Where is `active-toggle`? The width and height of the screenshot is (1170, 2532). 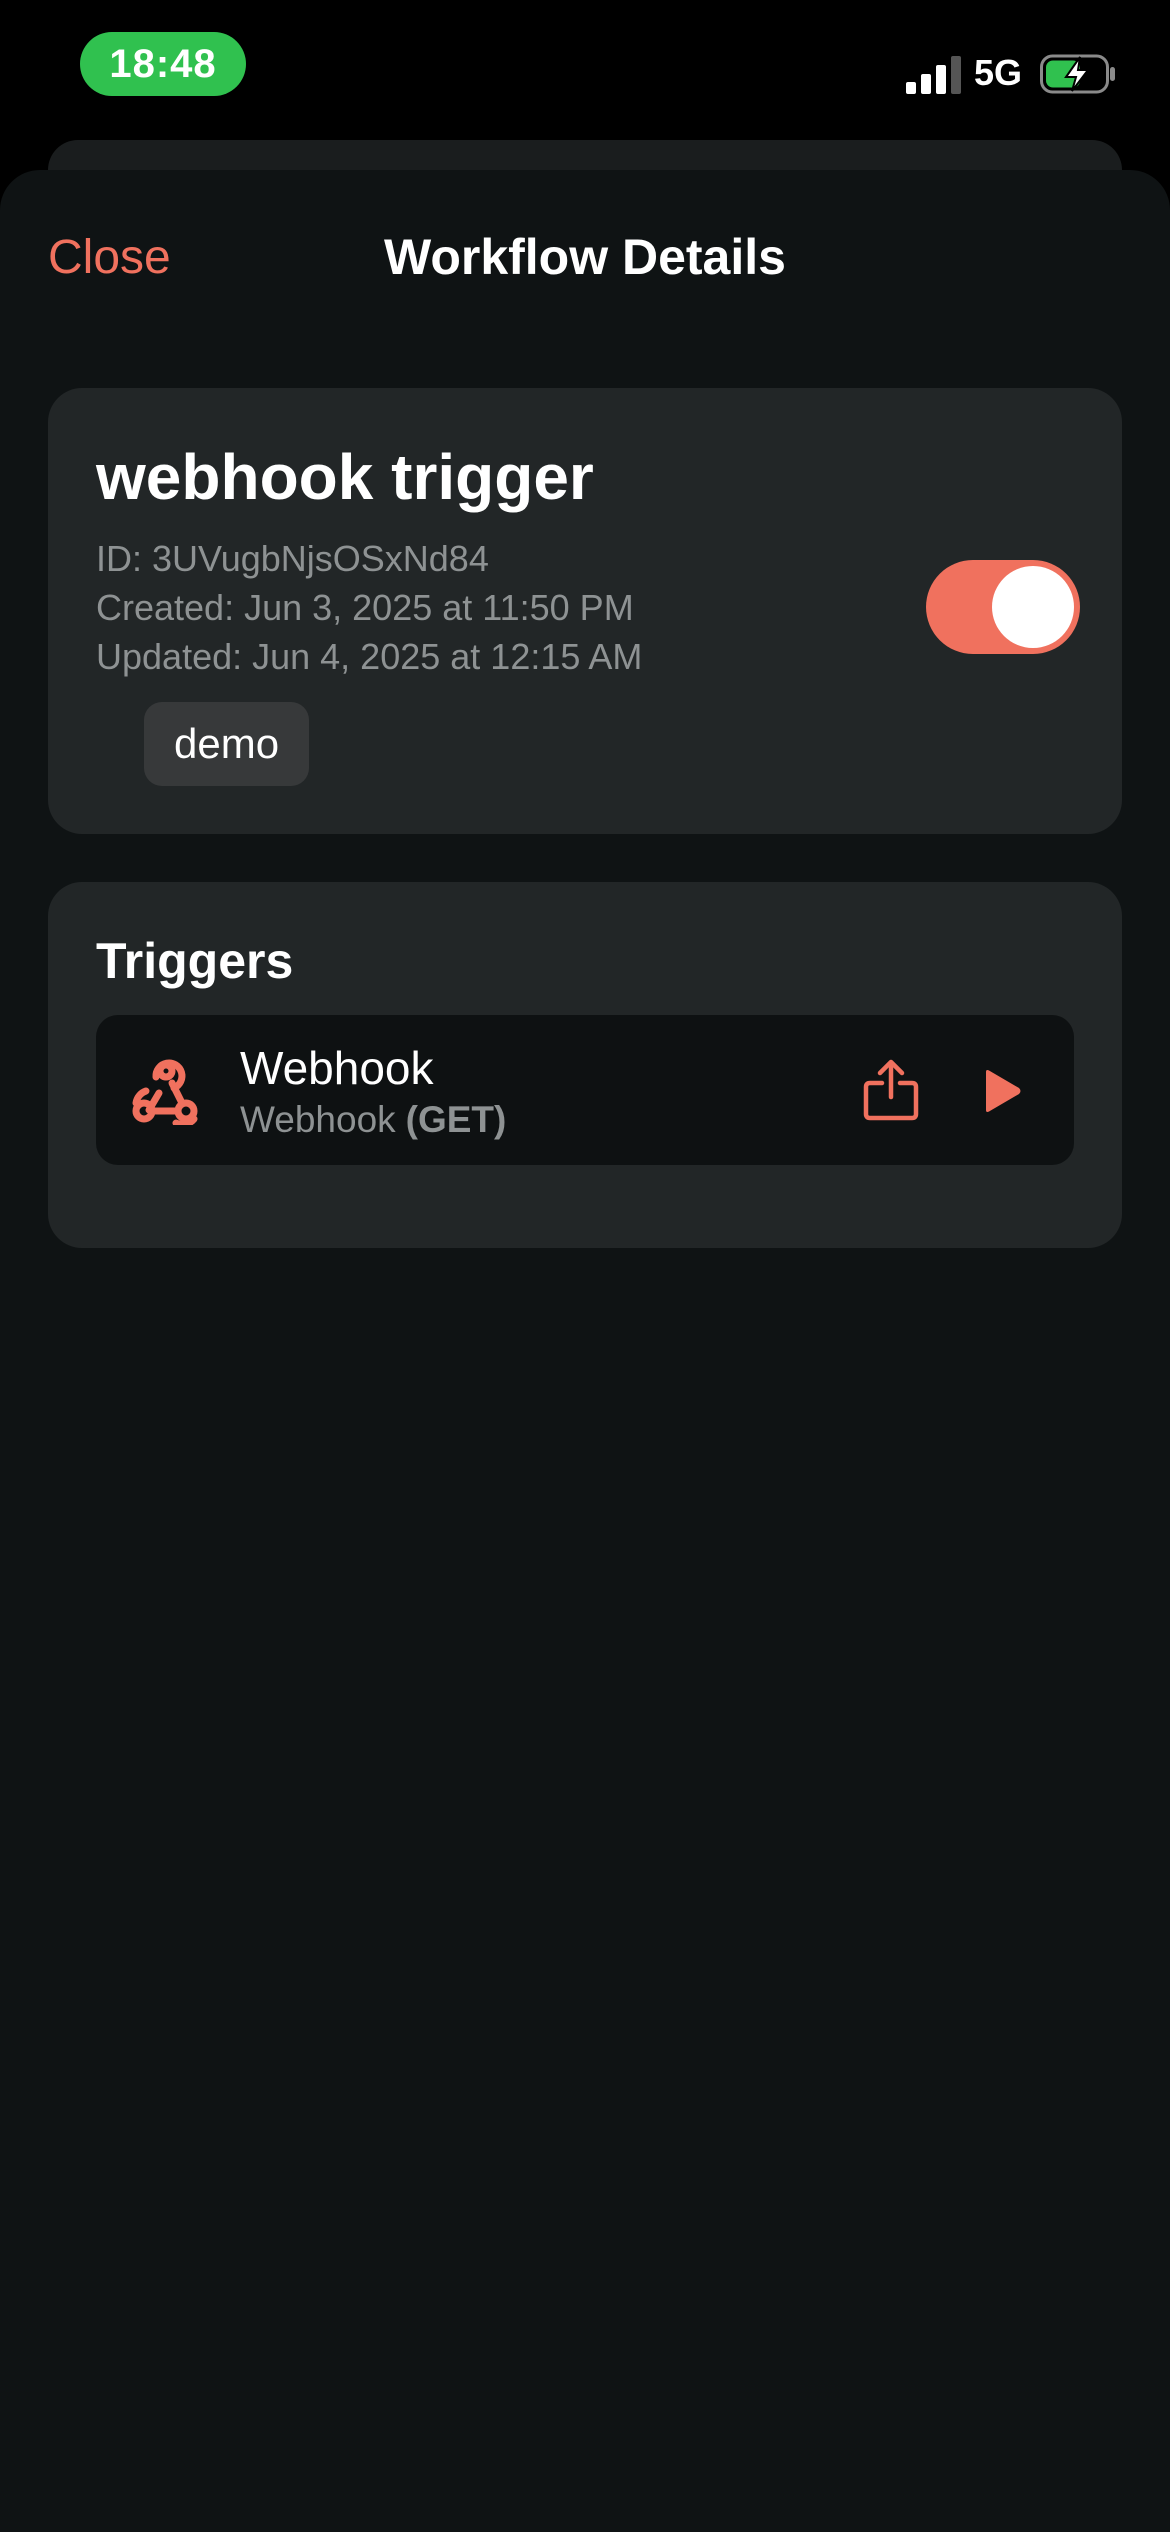 active-toggle is located at coordinates (1003, 607).